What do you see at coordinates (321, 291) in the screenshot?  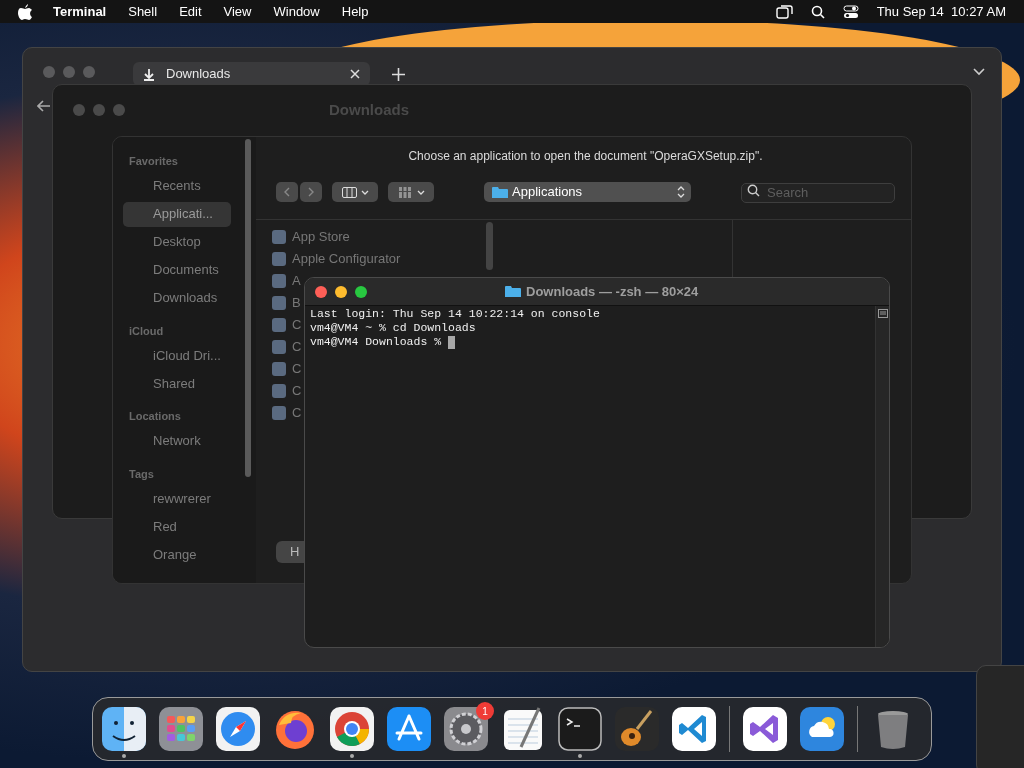 I see `close-button` at bounding box center [321, 291].